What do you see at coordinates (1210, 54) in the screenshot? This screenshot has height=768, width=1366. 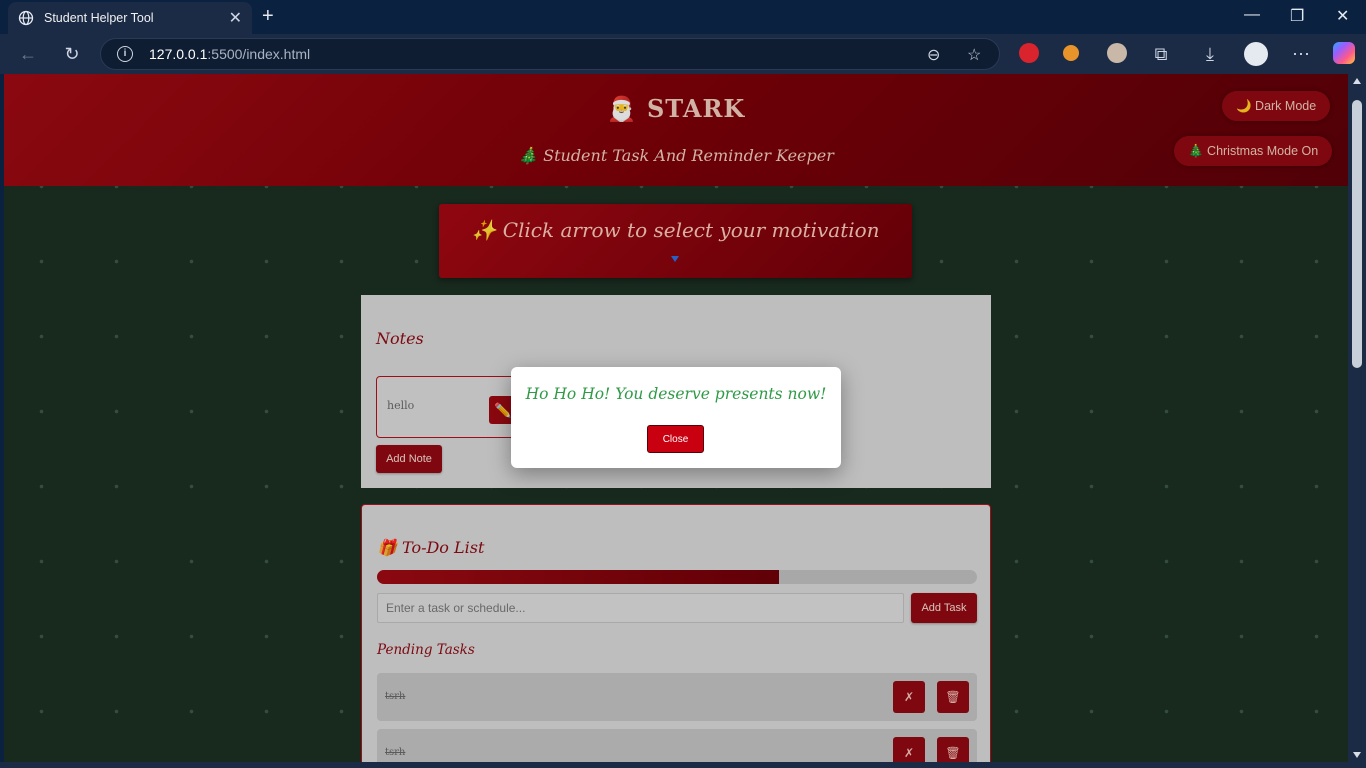 I see `download-icon: ⤓` at bounding box center [1210, 54].